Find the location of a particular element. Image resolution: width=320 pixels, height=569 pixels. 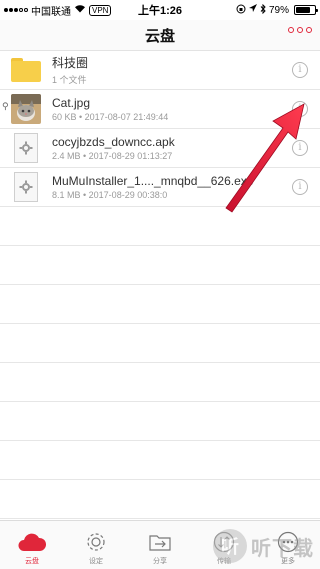

battery-fill is located at coordinates (303, 10).